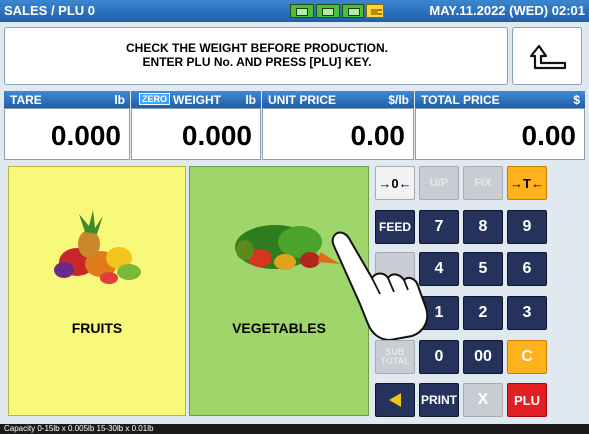 The height and width of the screenshot is (434, 589). I want to click on fruits-label: FRUITS, so click(97, 328).